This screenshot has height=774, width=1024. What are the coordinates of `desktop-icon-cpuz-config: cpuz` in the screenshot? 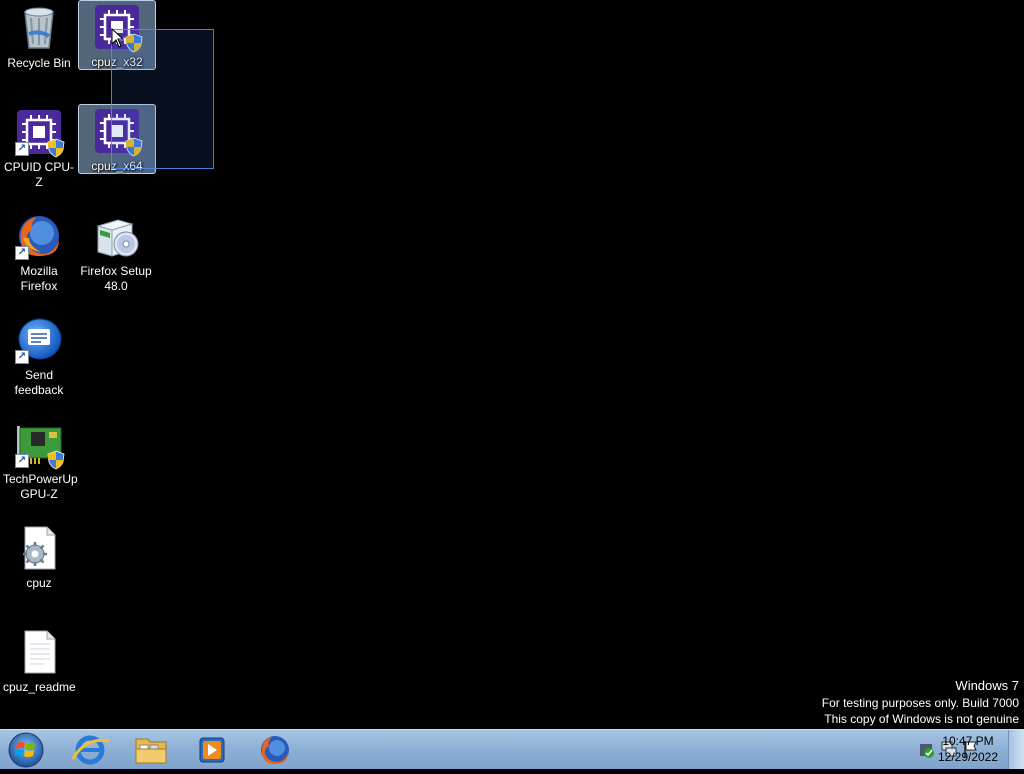 It's located at (39, 556).